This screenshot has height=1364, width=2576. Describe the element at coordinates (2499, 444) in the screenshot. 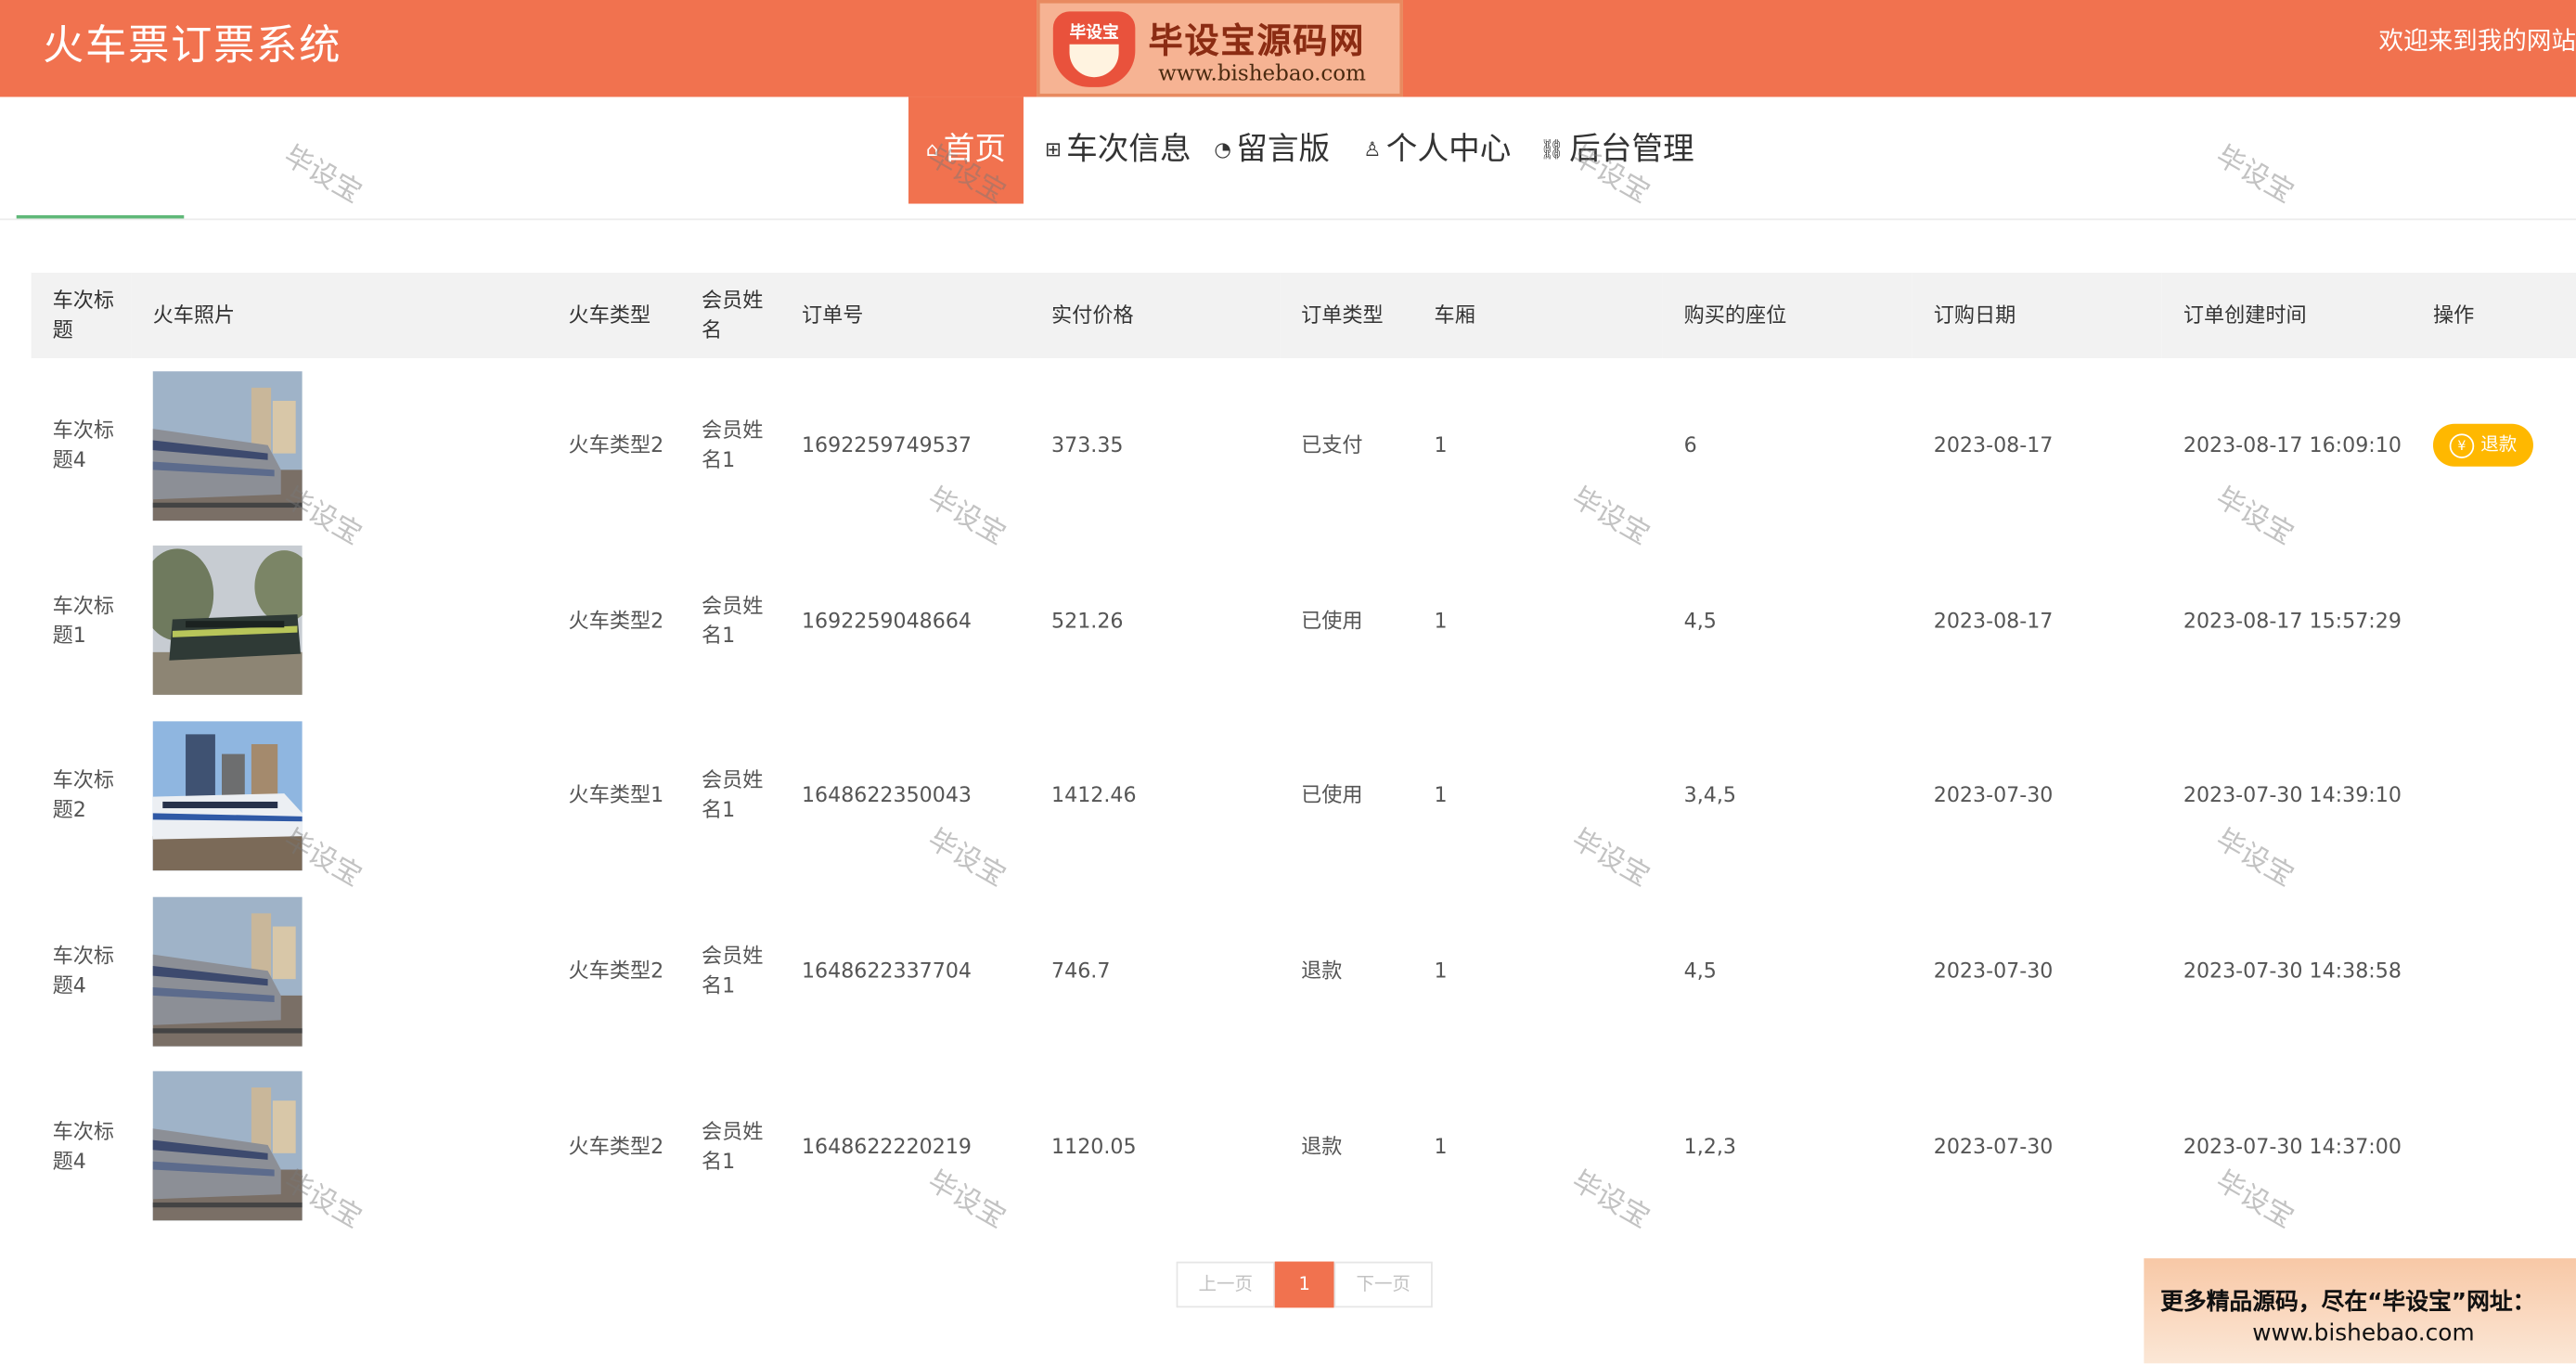

I see `refund-label: 退款` at that location.